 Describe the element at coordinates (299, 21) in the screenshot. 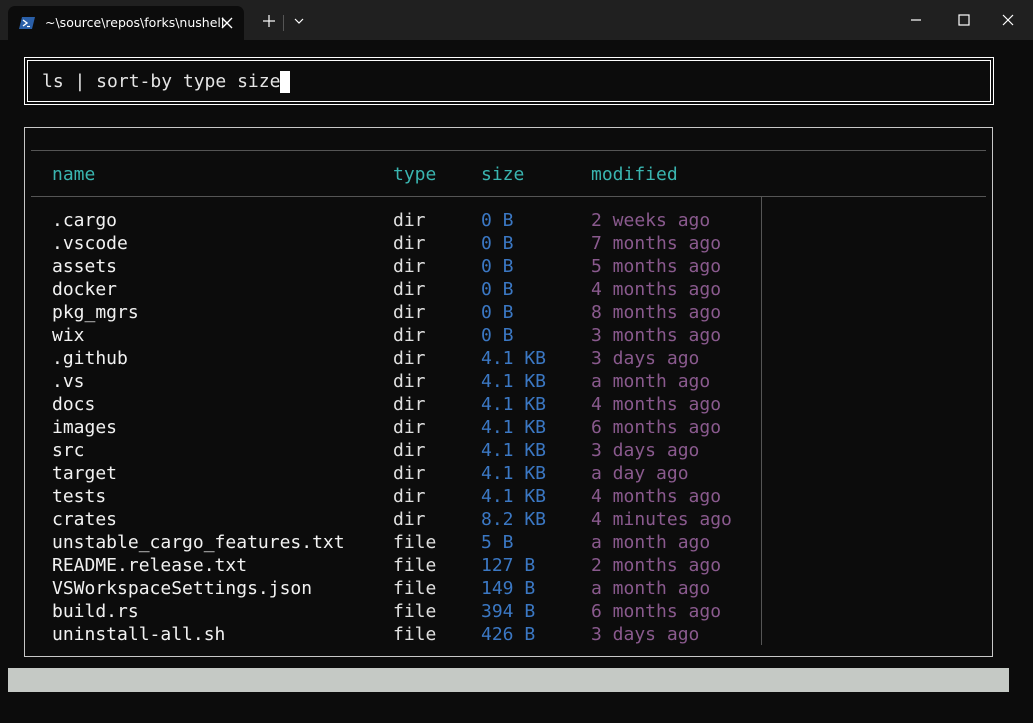

I see `chevron-down-icon` at that location.